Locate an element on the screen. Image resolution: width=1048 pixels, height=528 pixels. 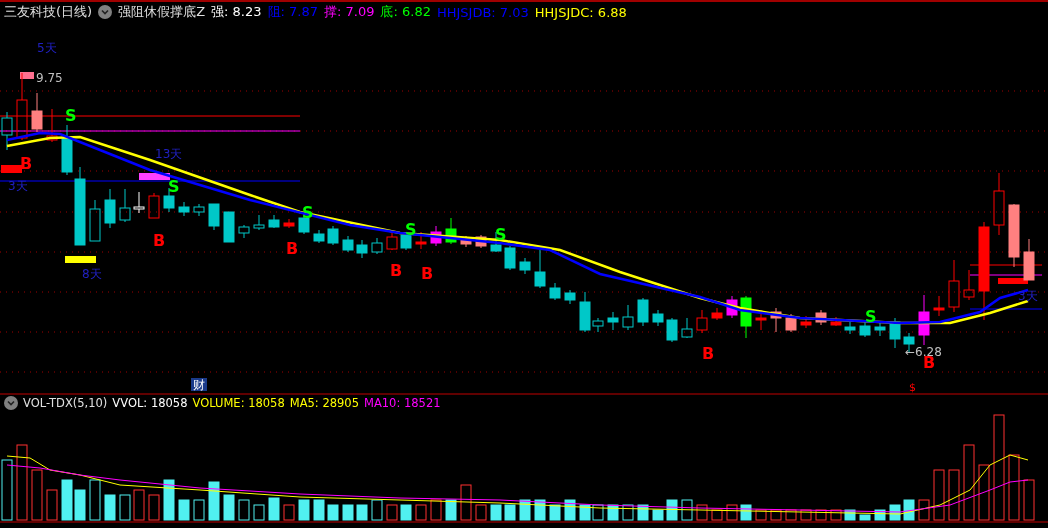
volume-indicator-name: VOL-TDX(5,10) is located at coordinates (65, 402).